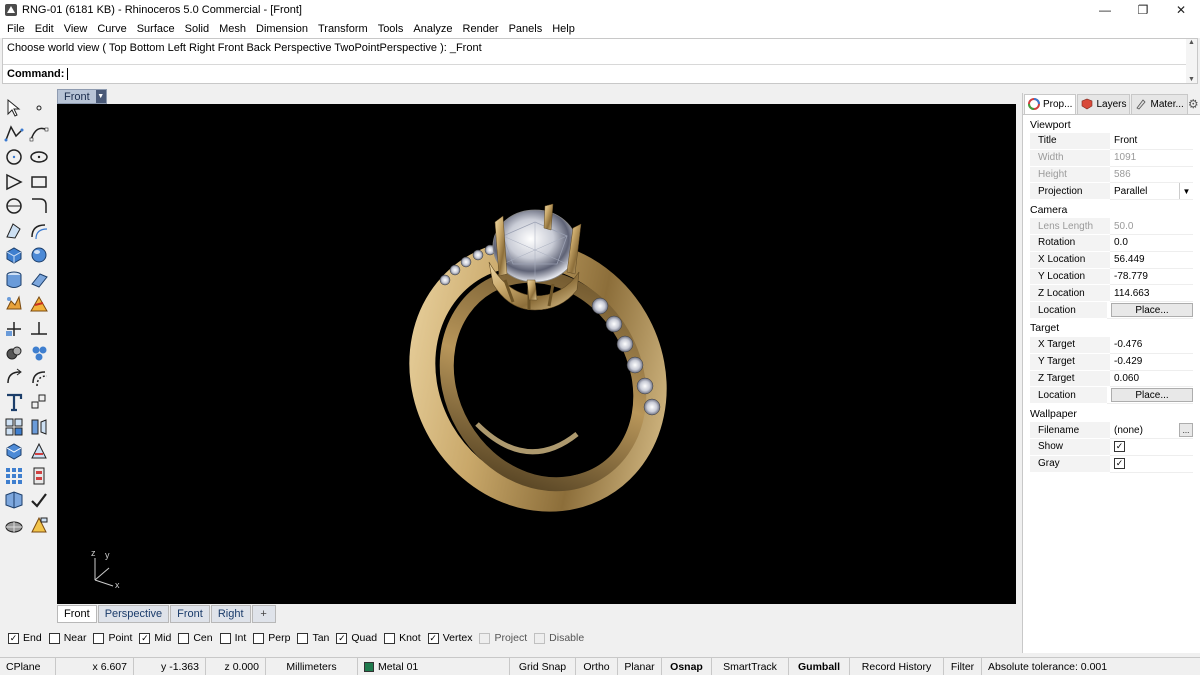  What do you see at coordinates (1151, 345) in the screenshot?
I see `prop-x-target-value: -0.476` at bounding box center [1151, 345].